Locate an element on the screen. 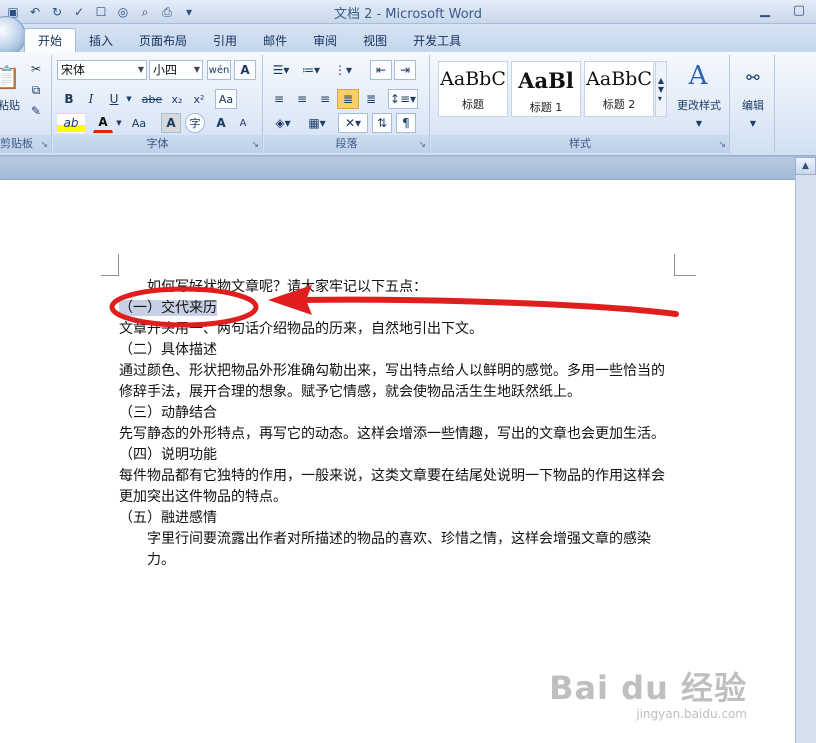  char-shading-button: A is located at coordinates (171, 123).